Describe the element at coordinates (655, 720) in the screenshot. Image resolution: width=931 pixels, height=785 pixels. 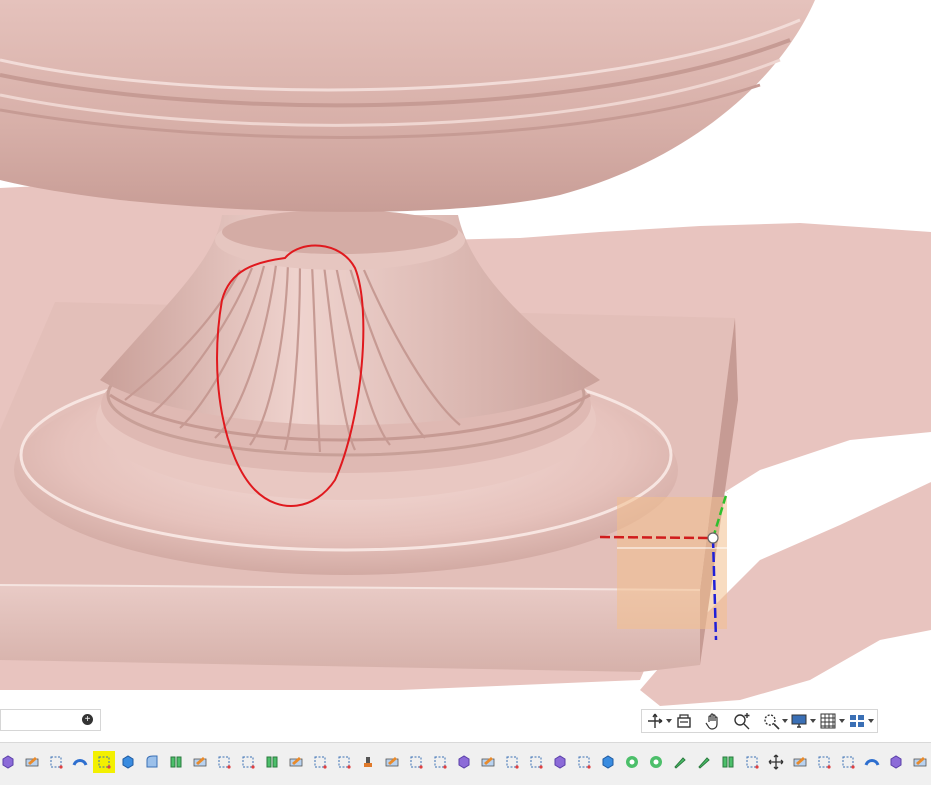
I see `orient-axes-icon` at that location.